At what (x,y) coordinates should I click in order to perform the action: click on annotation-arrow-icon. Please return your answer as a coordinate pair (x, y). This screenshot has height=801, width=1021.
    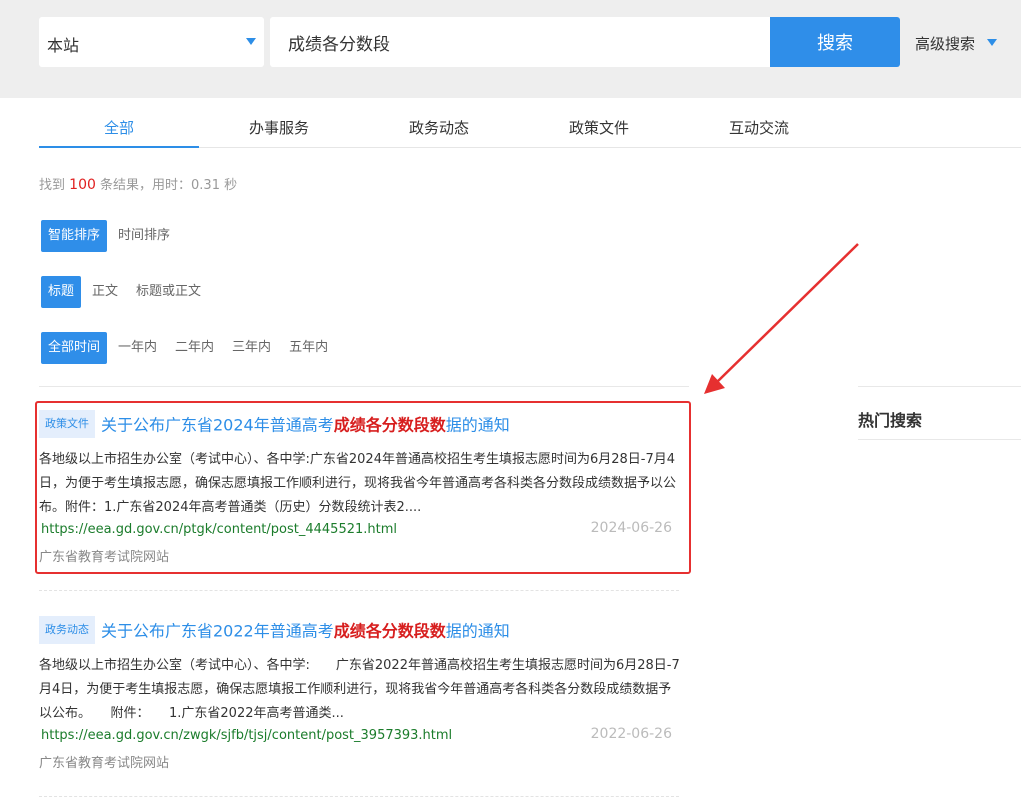
    Looking at the image, I should click on (781, 318).